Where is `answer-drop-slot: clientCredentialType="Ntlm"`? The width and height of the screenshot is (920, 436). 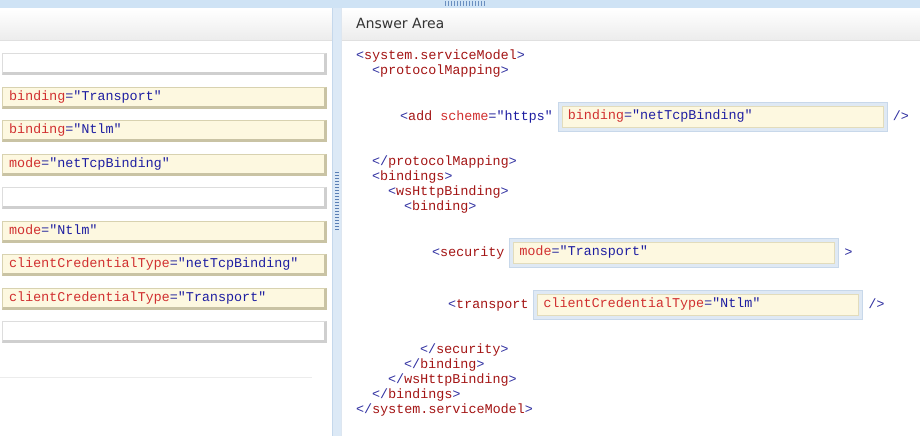
answer-drop-slot: clientCredentialType="Ntlm" is located at coordinates (698, 305).